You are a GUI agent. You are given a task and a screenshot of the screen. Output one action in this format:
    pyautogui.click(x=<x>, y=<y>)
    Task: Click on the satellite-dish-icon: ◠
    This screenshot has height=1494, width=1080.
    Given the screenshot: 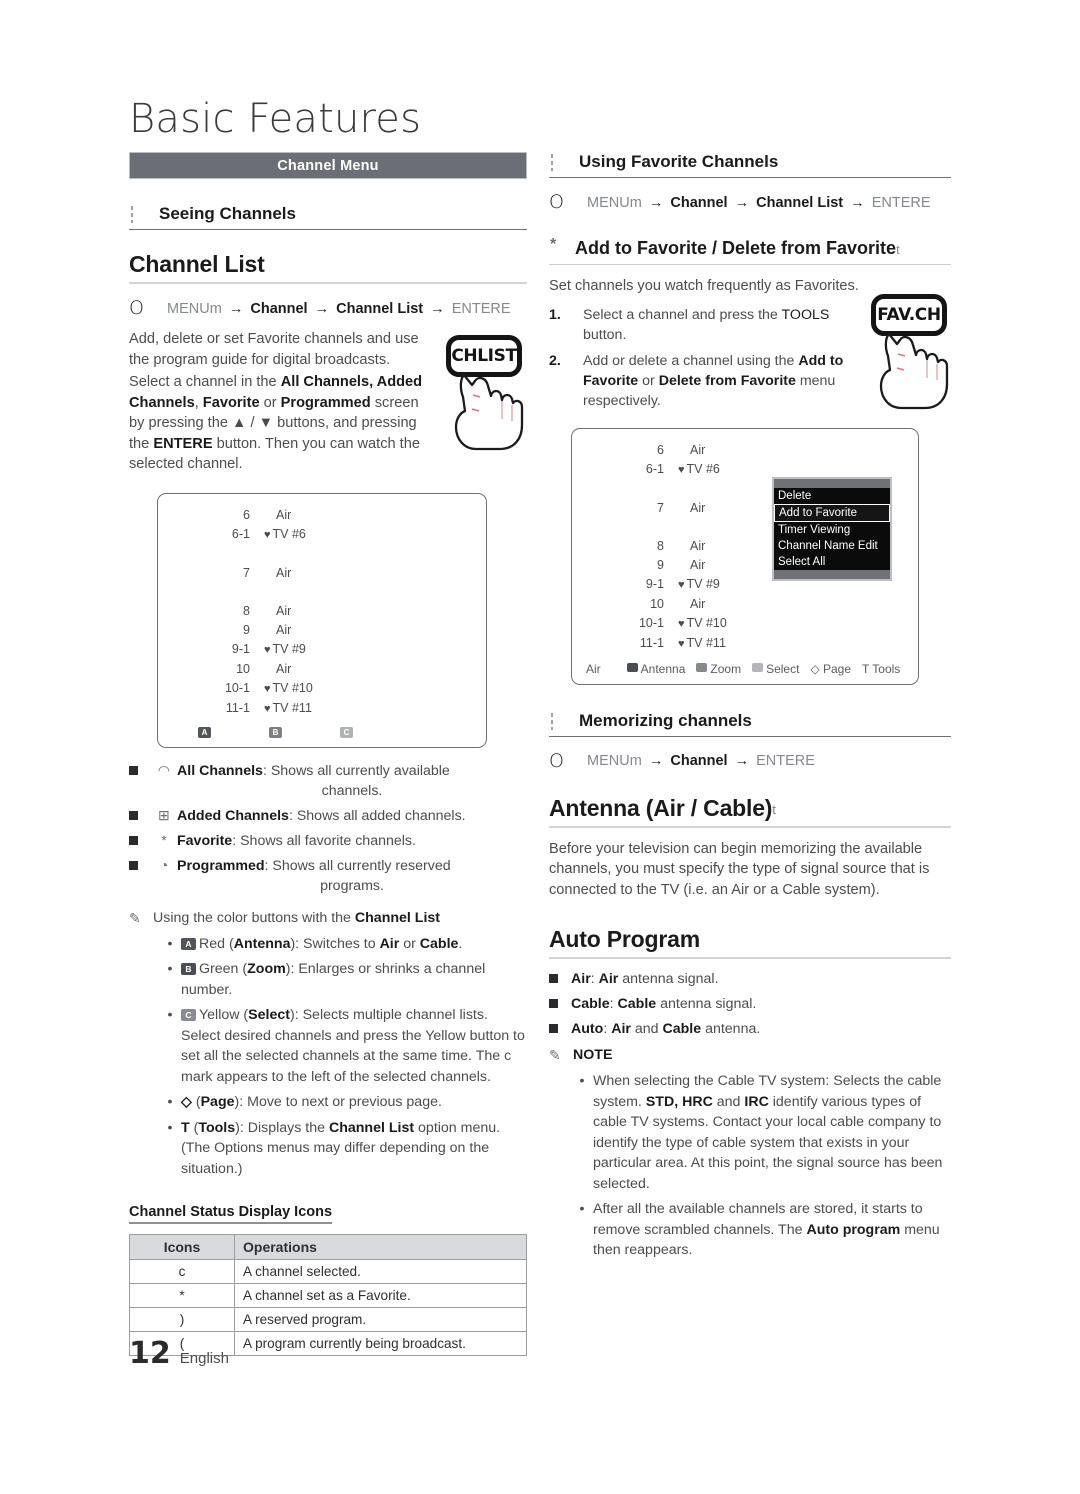 What is the action you would take?
    pyautogui.click(x=164, y=770)
    